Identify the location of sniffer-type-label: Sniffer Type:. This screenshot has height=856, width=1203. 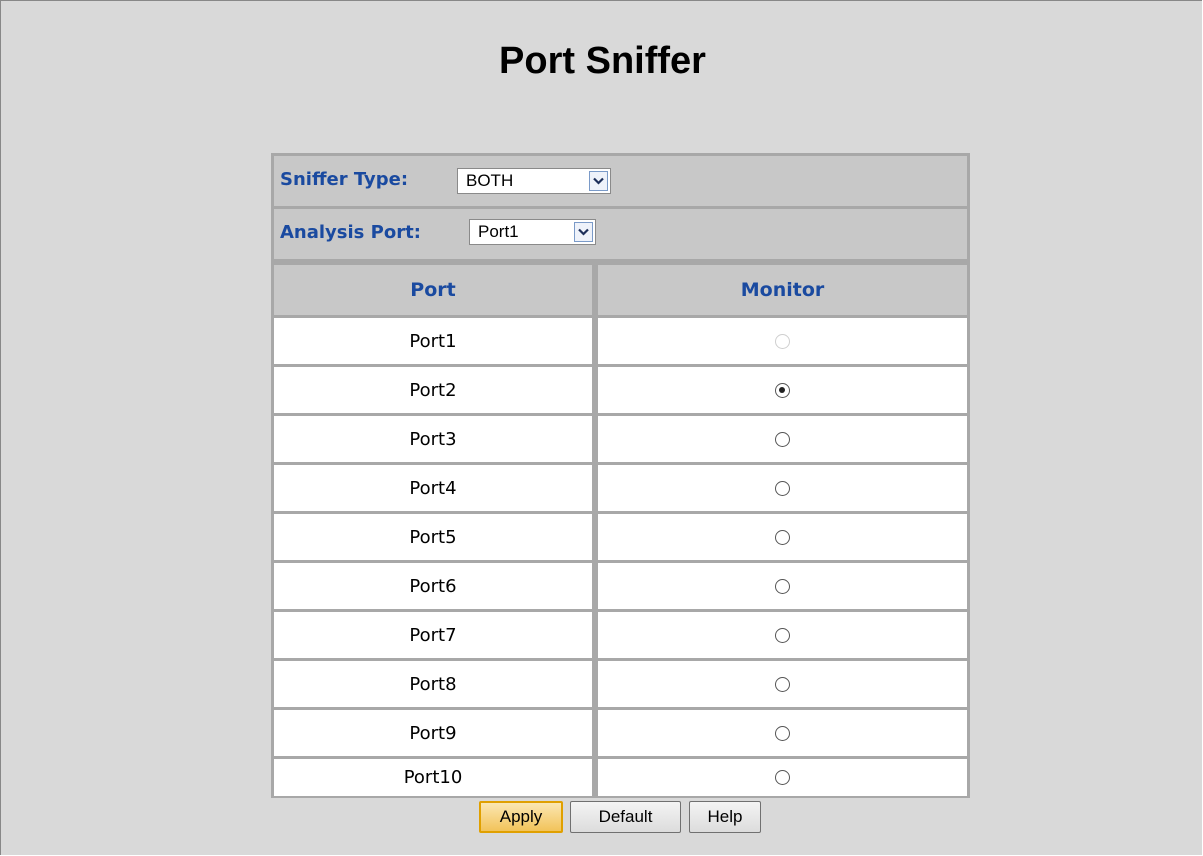
(344, 179).